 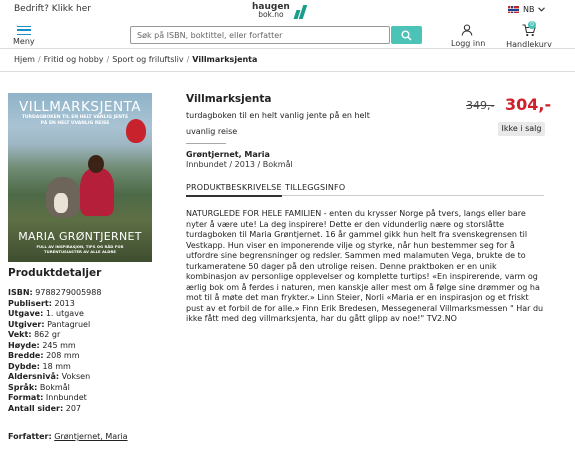 I want to click on search-input, so click(x=260, y=35).